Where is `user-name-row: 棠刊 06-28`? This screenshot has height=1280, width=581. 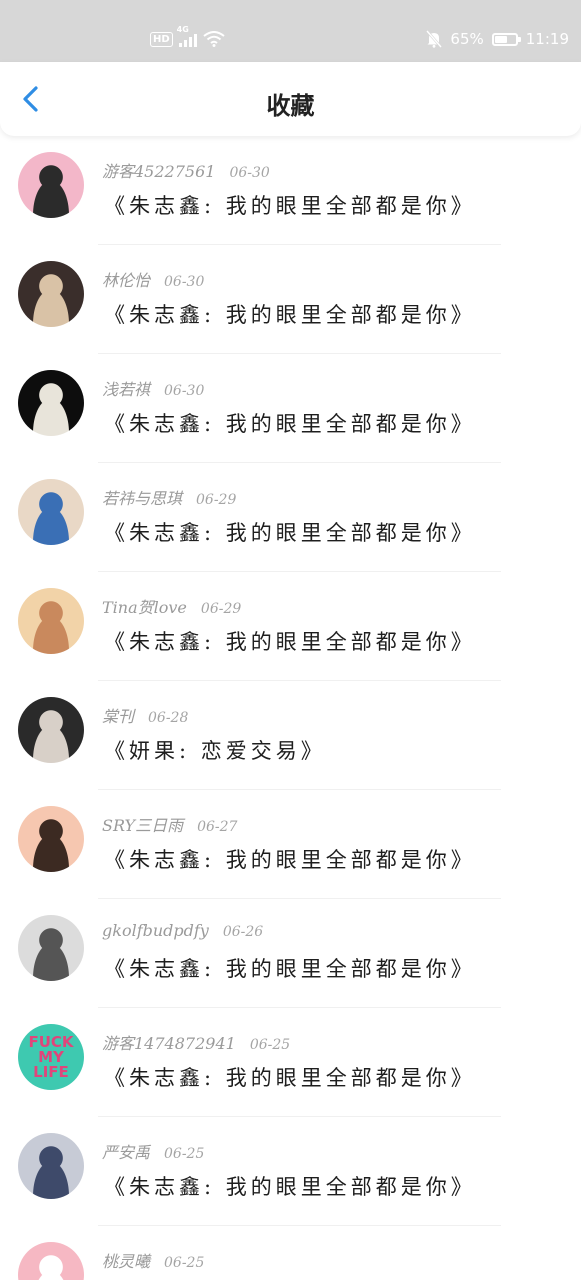
user-name-row: 棠刊 06-28 is located at coordinates (145, 715).